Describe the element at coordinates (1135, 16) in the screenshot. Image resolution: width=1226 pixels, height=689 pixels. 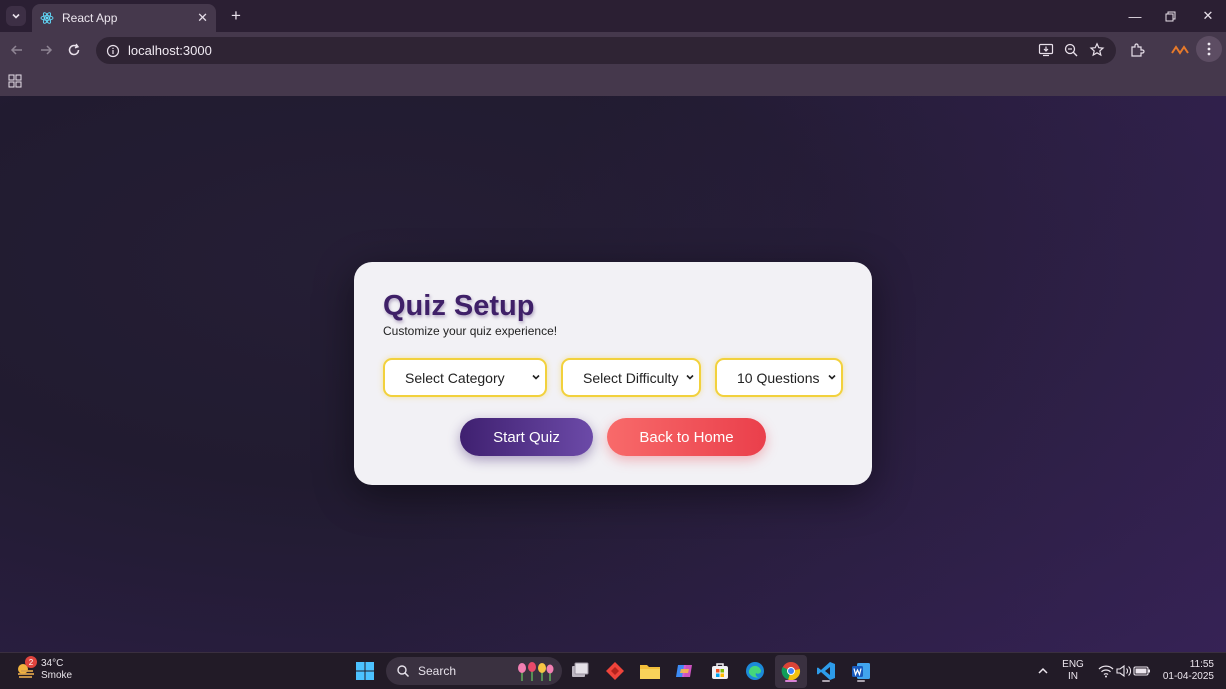
I see `minimize-button: —` at that location.